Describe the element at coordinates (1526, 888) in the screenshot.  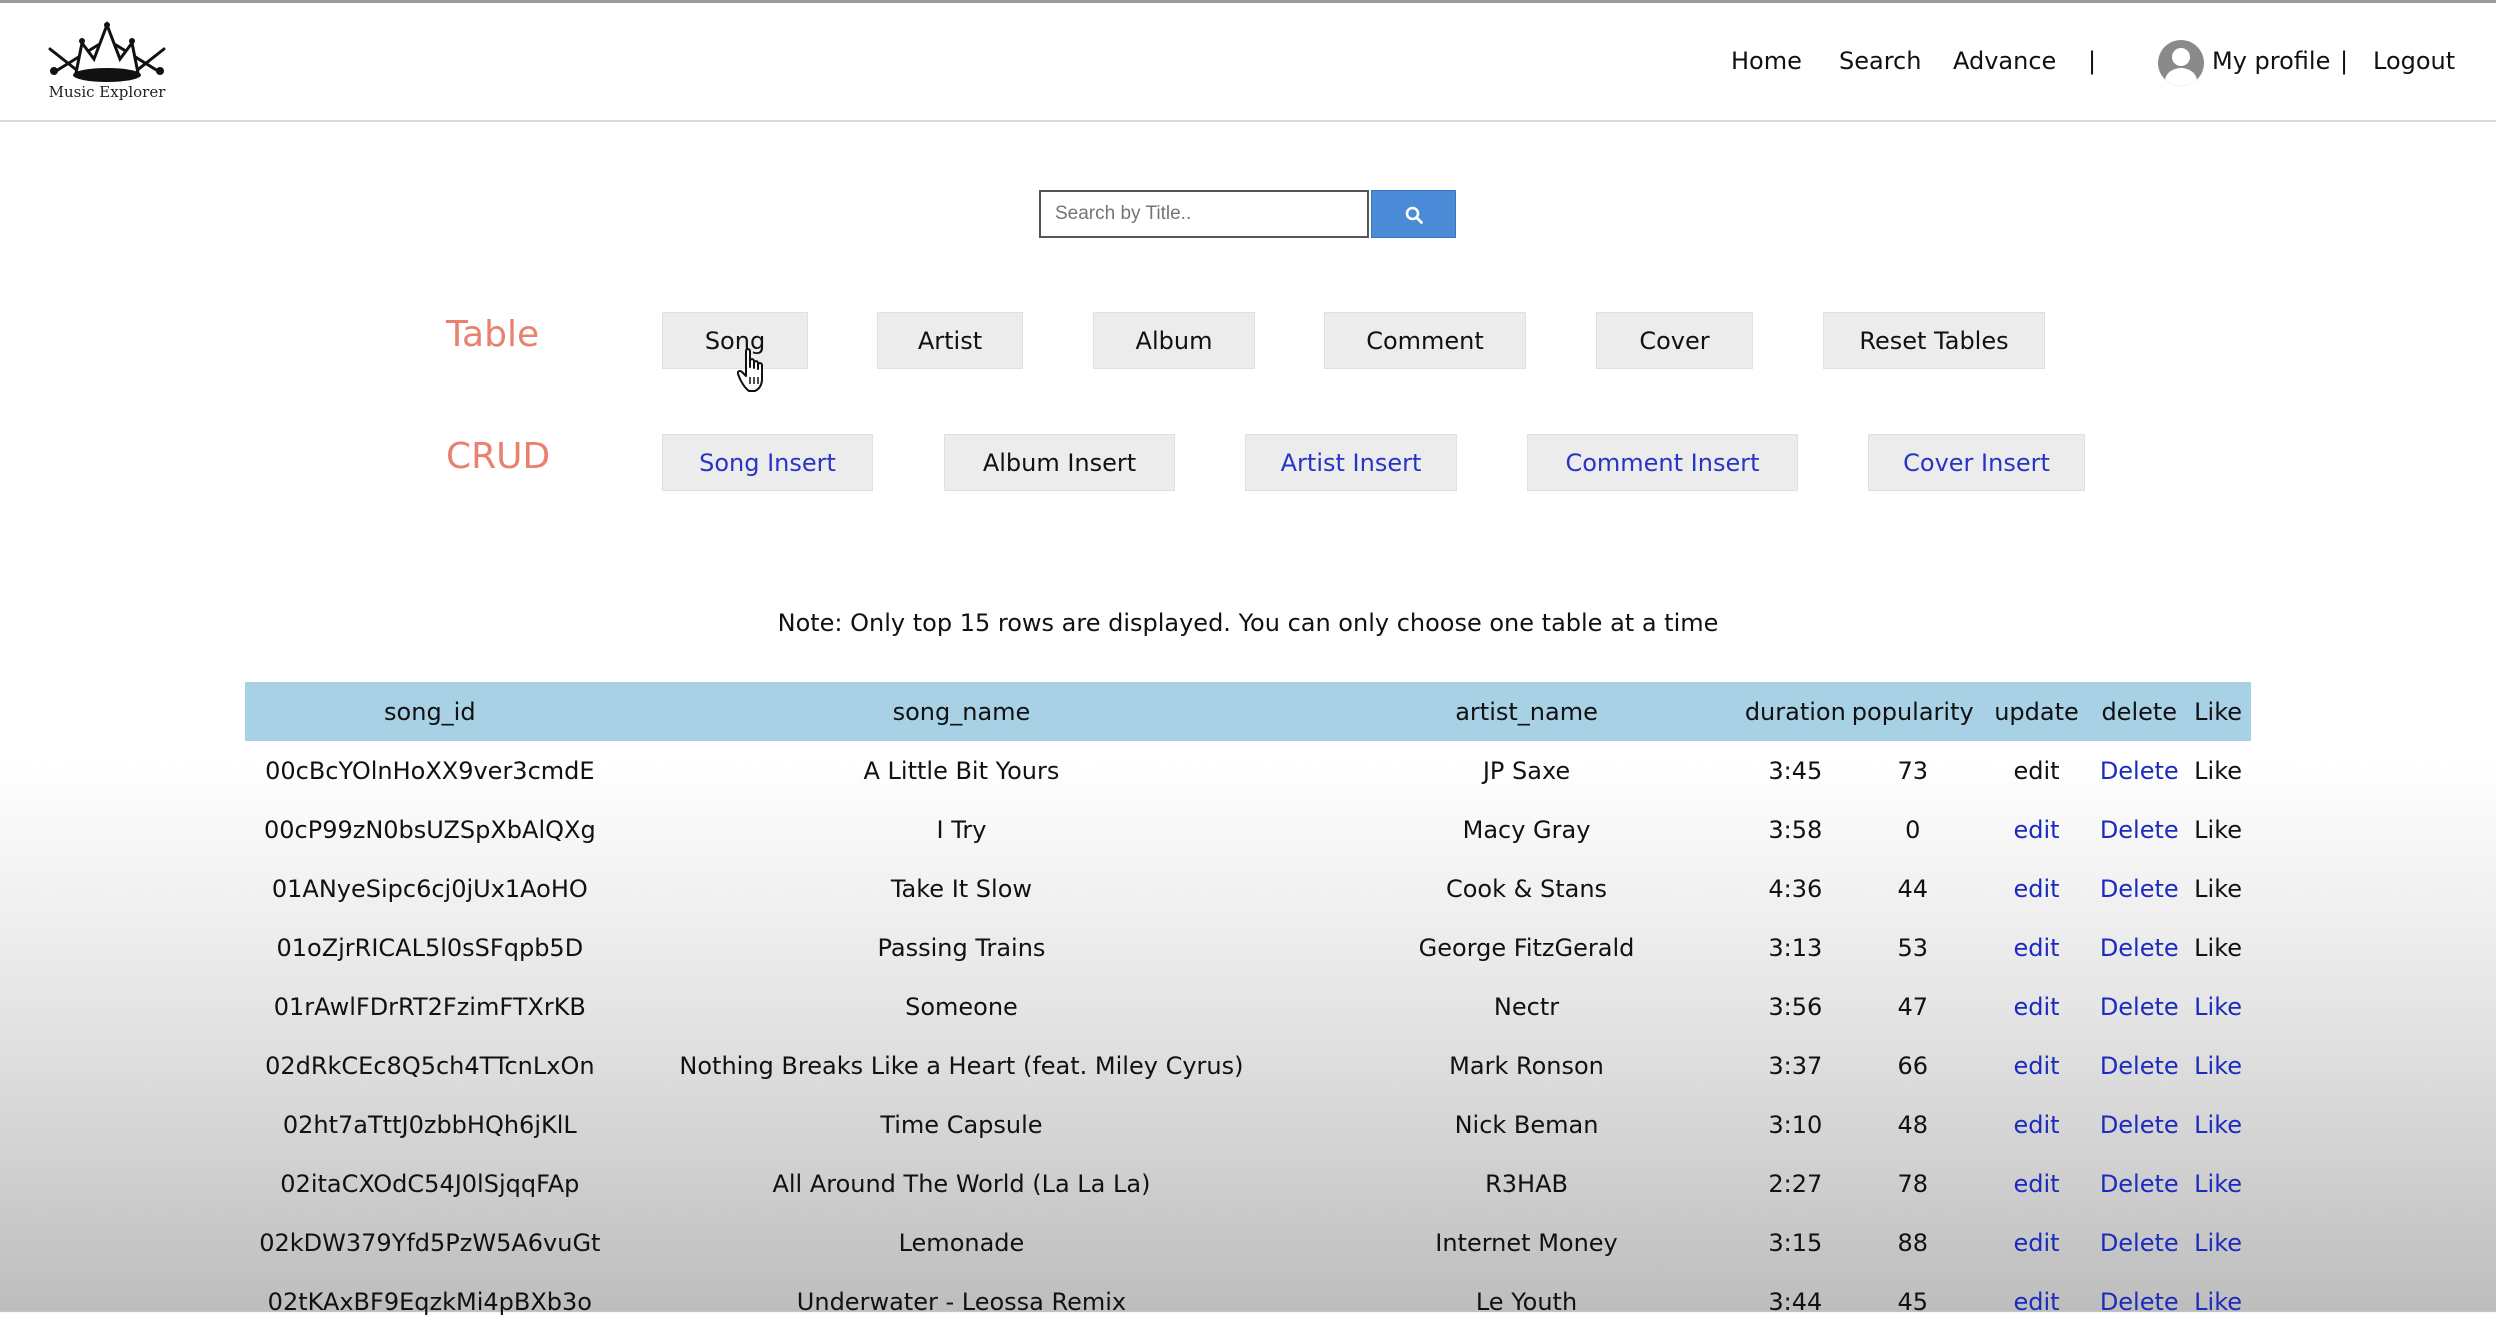
I see `cell-artist-name: Cook & Stans` at that location.